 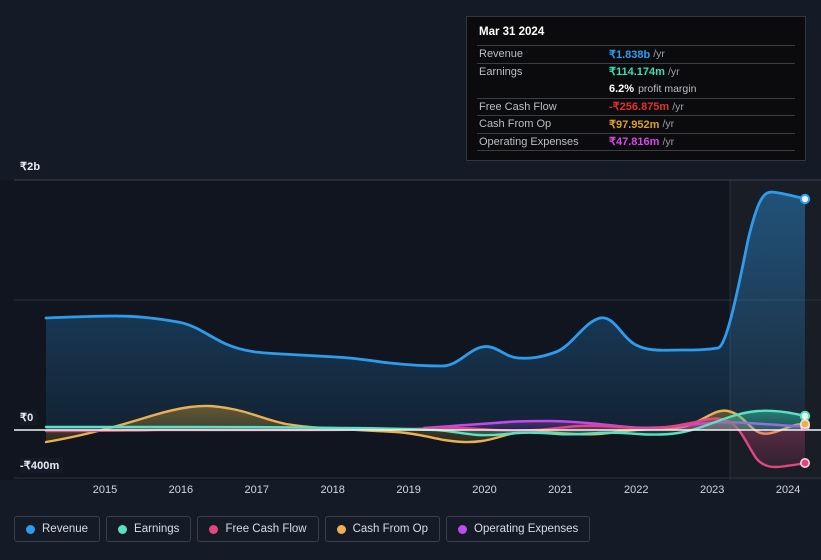 I want to click on tooltip-row: Earnings ₹114.174m/yr, so click(x=636, y=71).